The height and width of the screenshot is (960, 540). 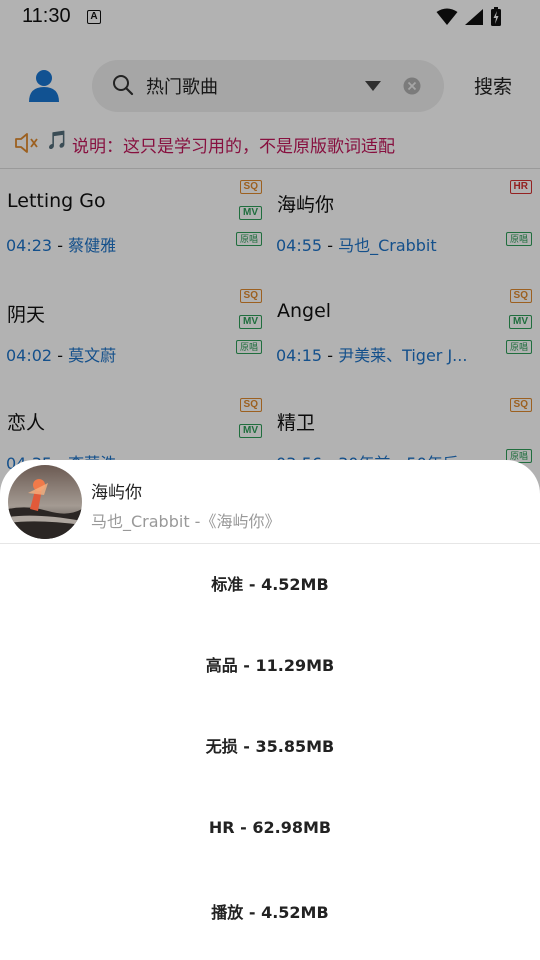 I want to click on quality-option-high: 高品 - 11.29MB, so click(x=270, y=666).